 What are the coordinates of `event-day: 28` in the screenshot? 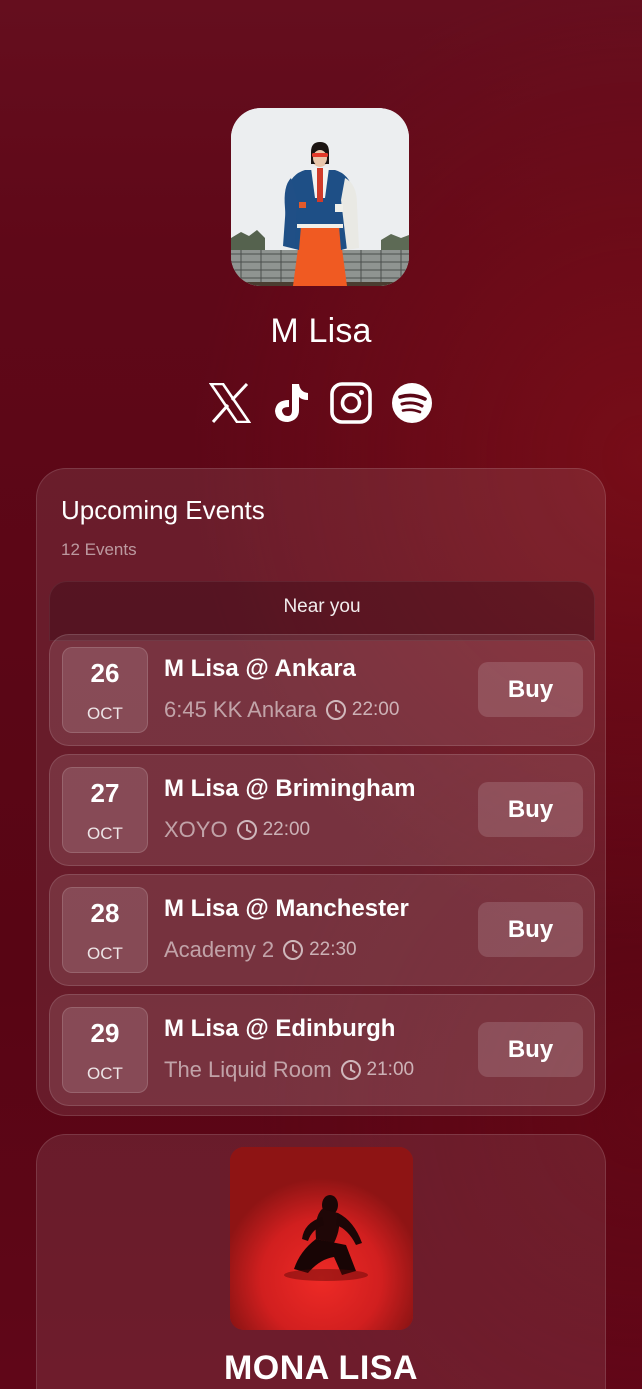 It's located at (105, 913).